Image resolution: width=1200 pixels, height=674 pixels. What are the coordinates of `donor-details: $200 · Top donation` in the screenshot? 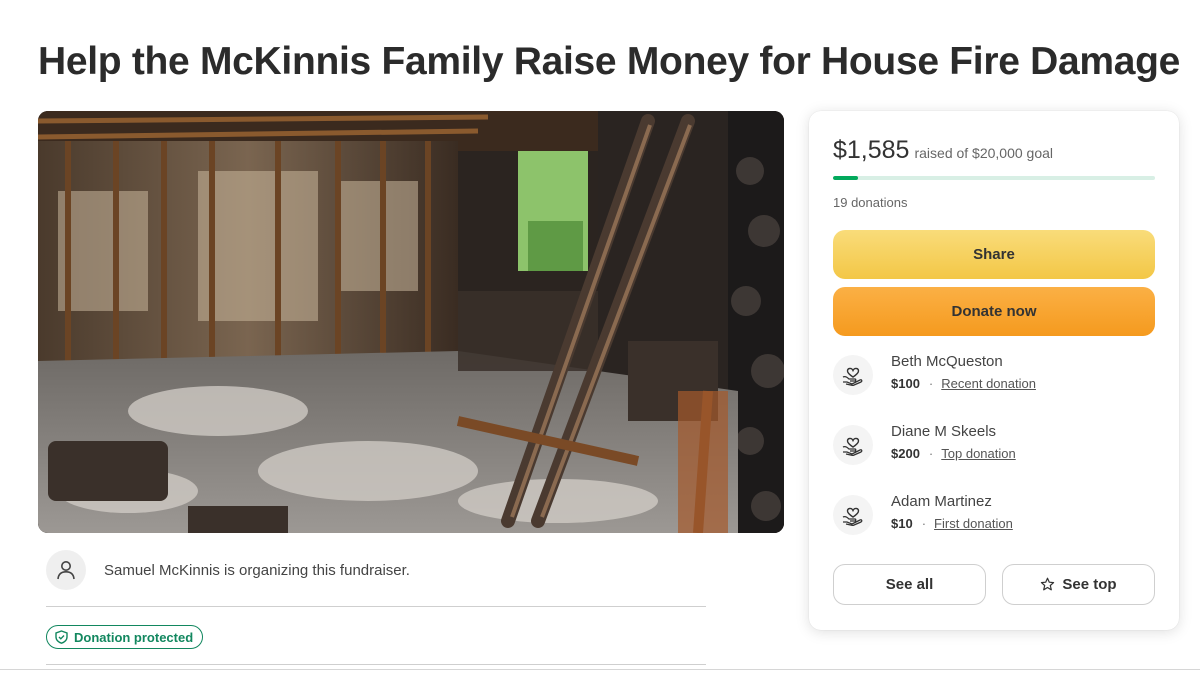 It's located at (953, 453).